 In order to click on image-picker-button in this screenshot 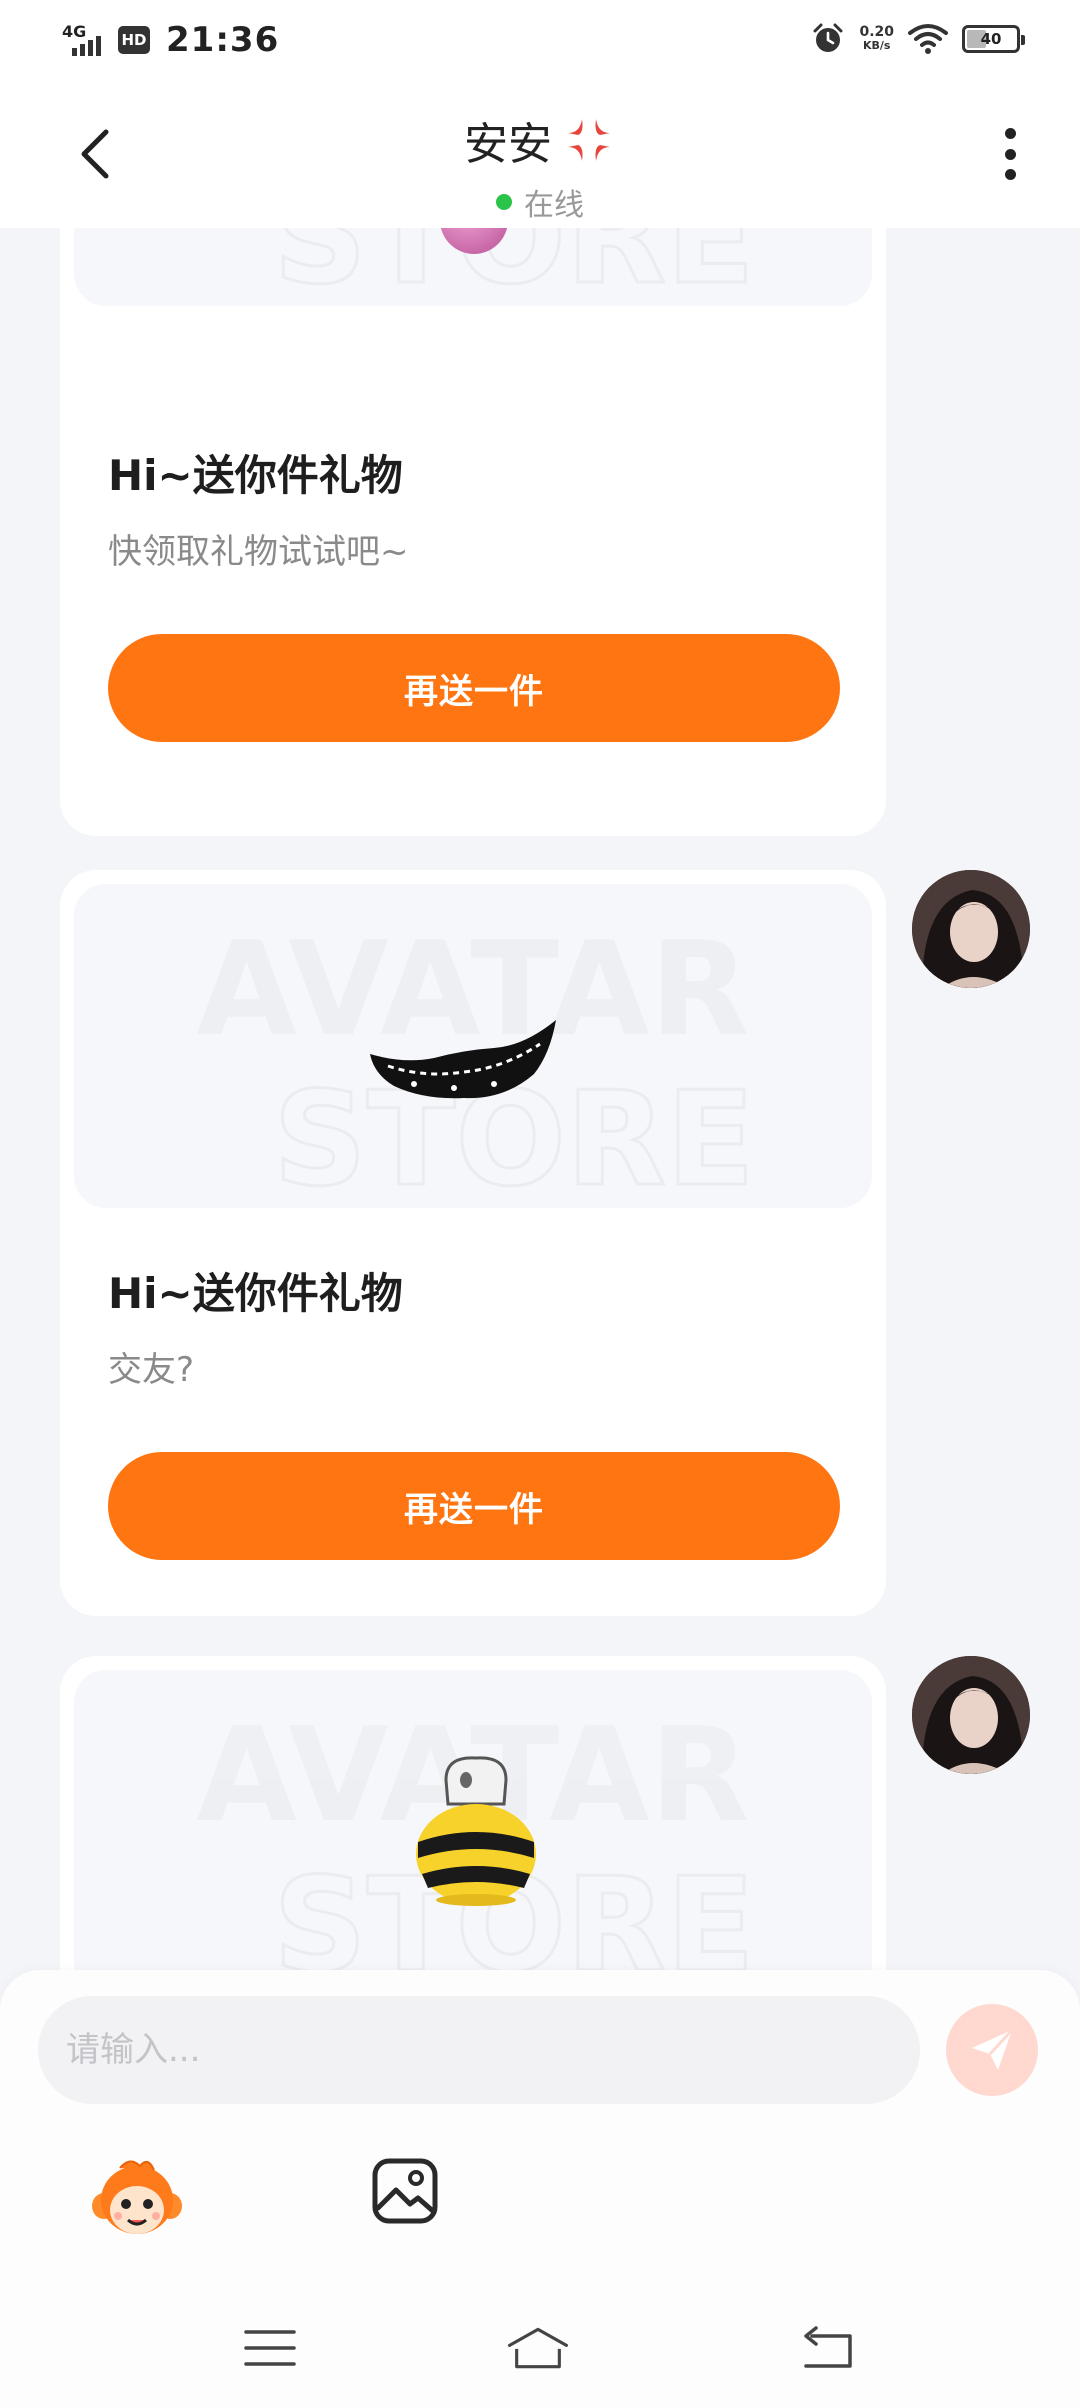, I will do `click(405, 2191)`.